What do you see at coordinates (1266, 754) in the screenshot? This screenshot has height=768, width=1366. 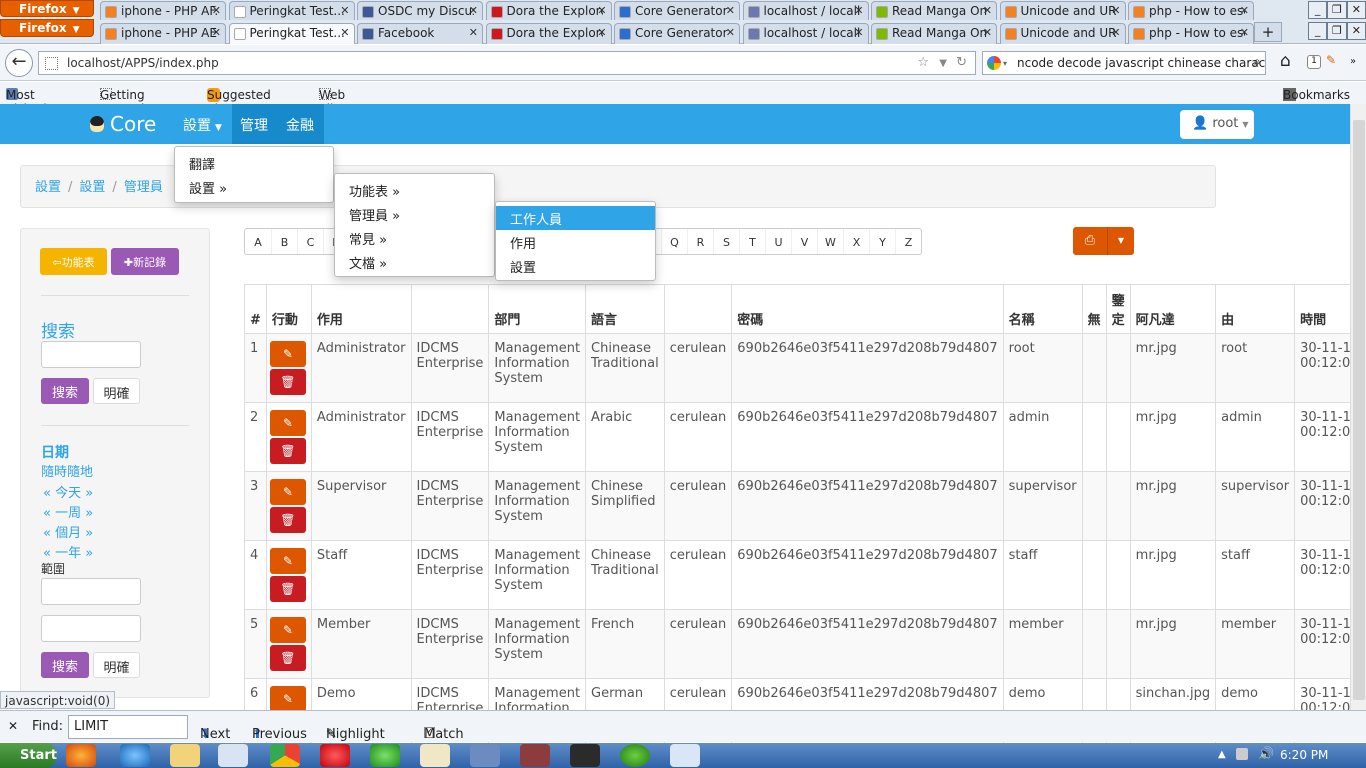 I see `volume-icon: 🔊` at bounding box center [1266, 754].